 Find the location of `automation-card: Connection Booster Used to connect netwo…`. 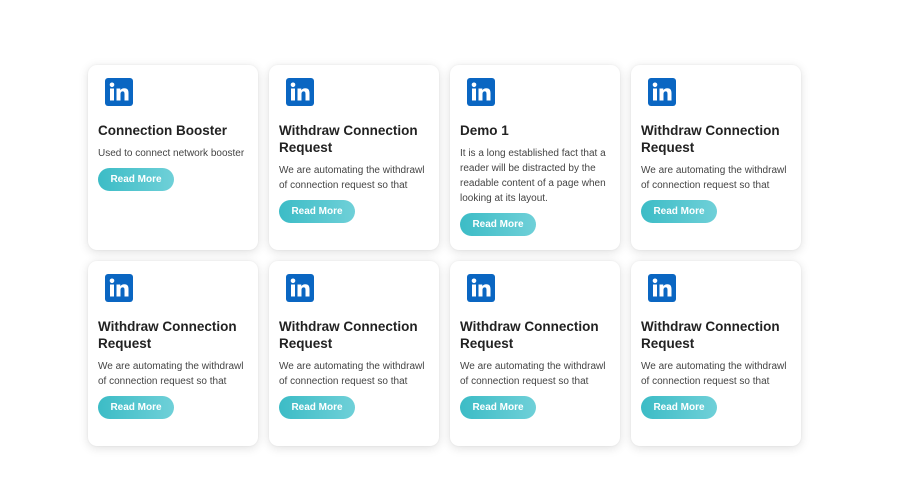

automation-card: Connection Booster Used to connect netwo… is located at coordinates (173, 157).